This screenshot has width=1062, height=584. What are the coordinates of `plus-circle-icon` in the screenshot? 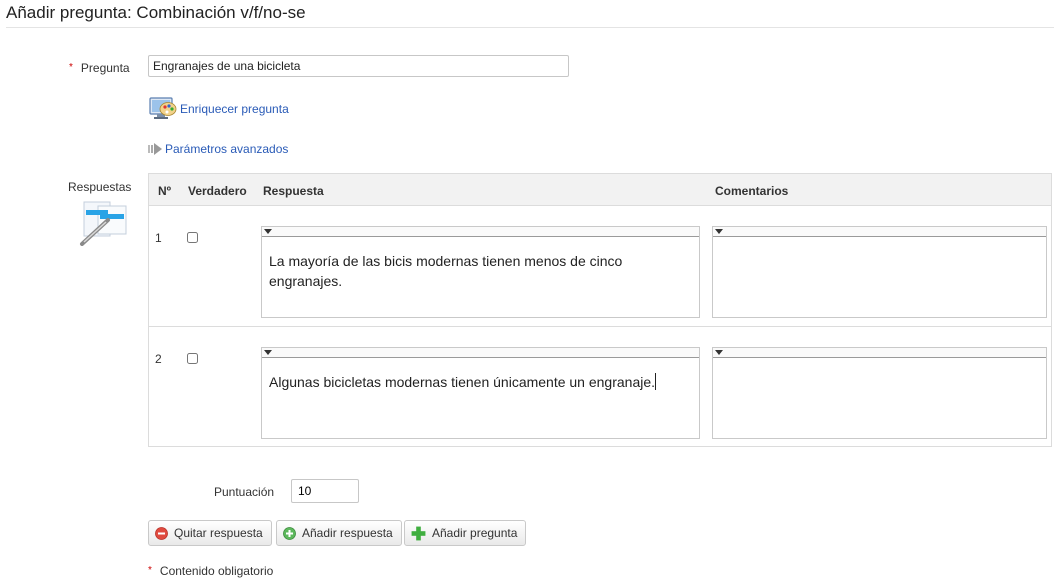 It's located at (289, 533).